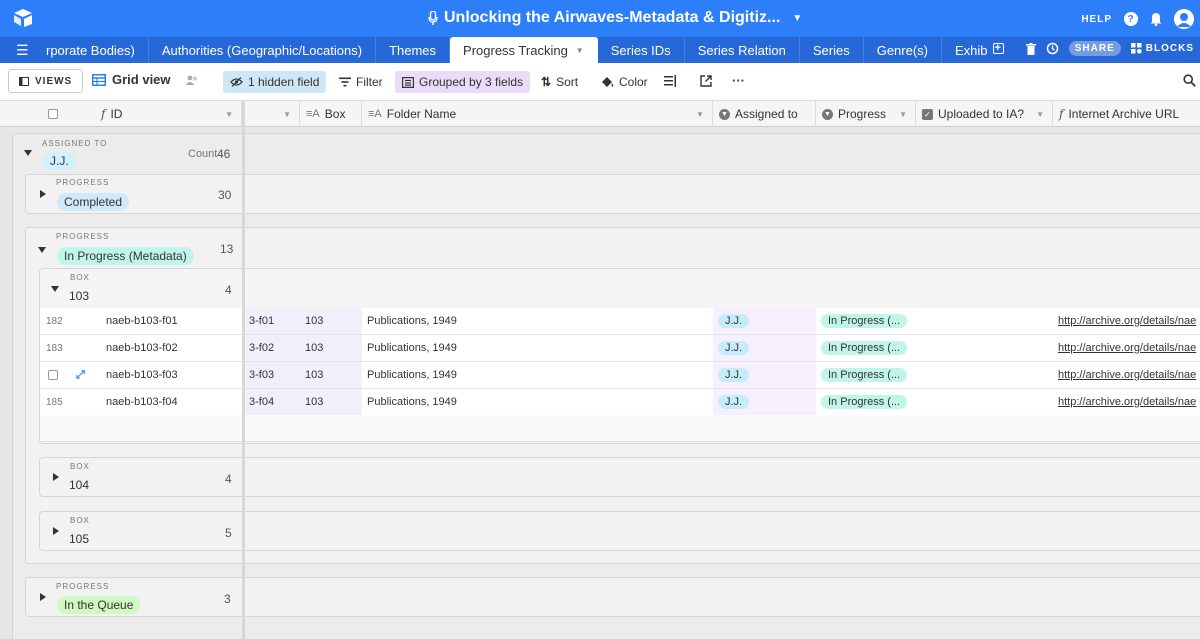  I want to click on tab-series: Series, so click(832, 50).